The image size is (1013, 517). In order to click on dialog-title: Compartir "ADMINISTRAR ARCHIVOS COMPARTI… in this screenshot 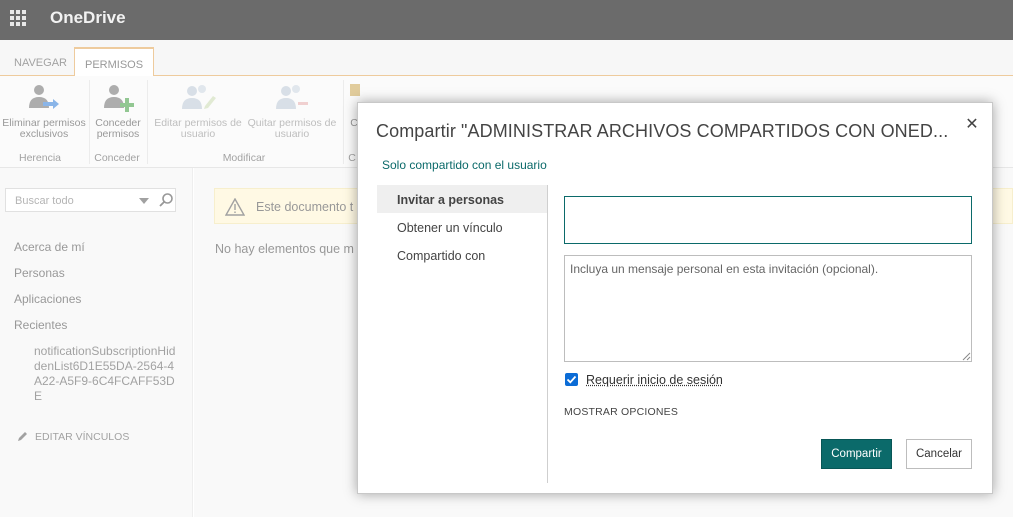, I will do `click(662, 131)`.